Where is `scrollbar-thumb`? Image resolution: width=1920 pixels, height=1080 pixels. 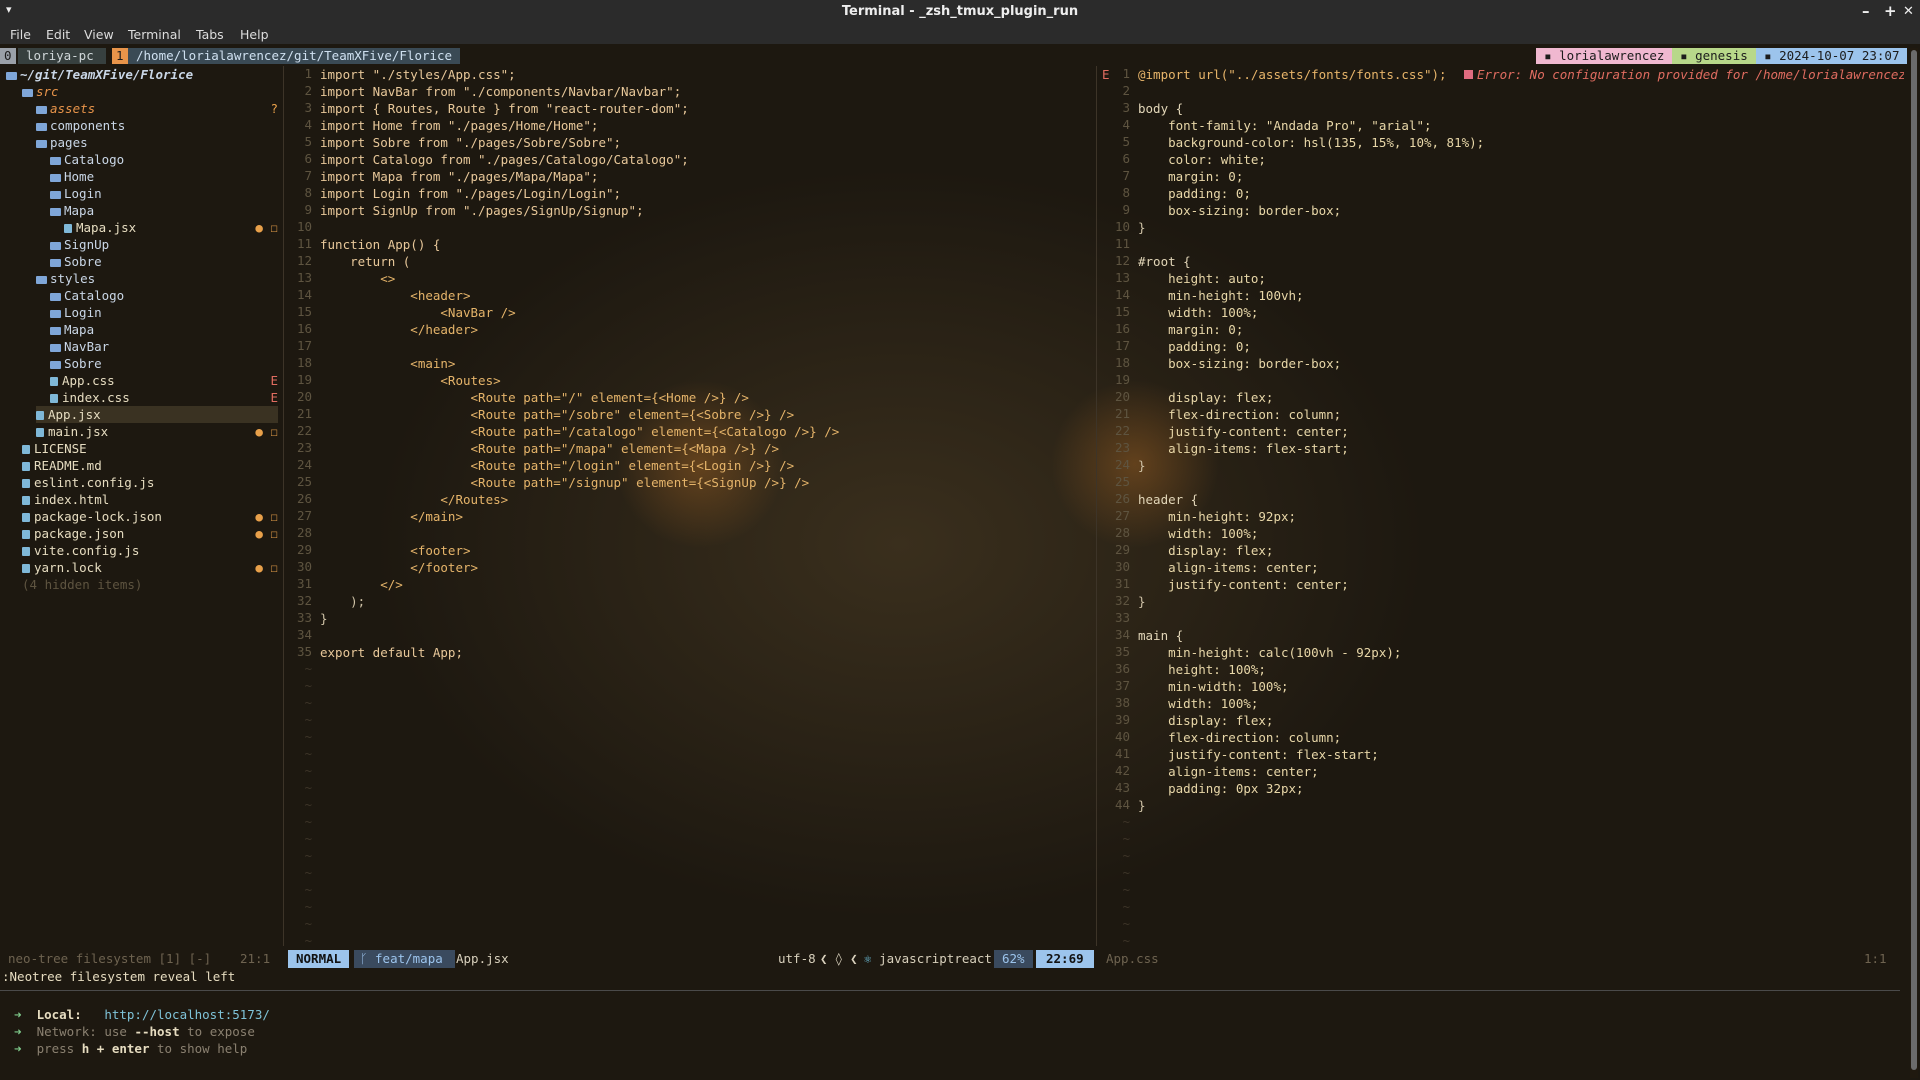 scrollbar-thumb is located at coordinates (1914, 560).